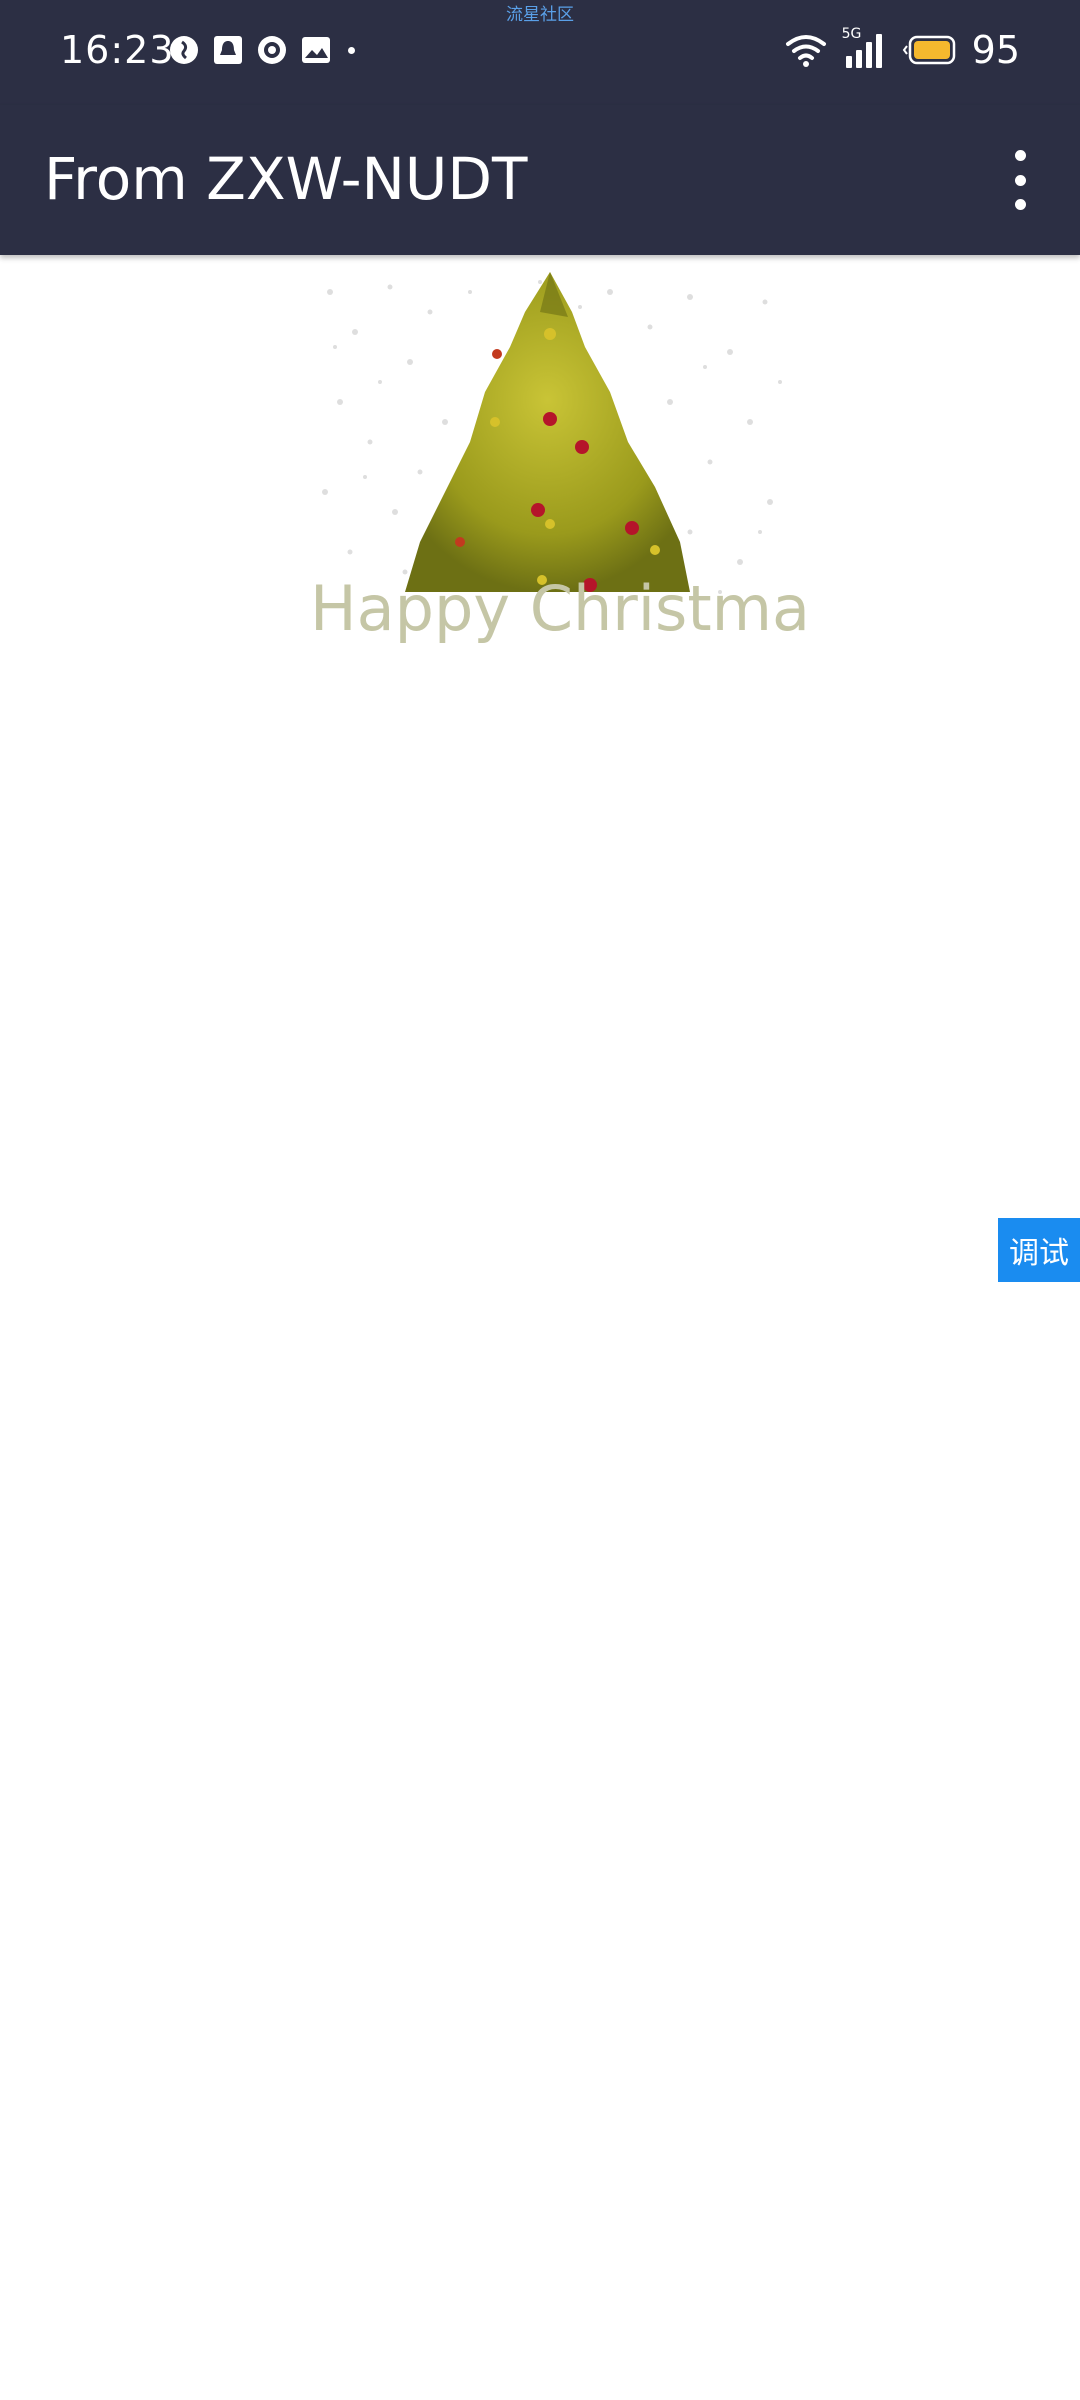 The image size is (1080, 2400). I want to click on location-icon, so click(184, 50).